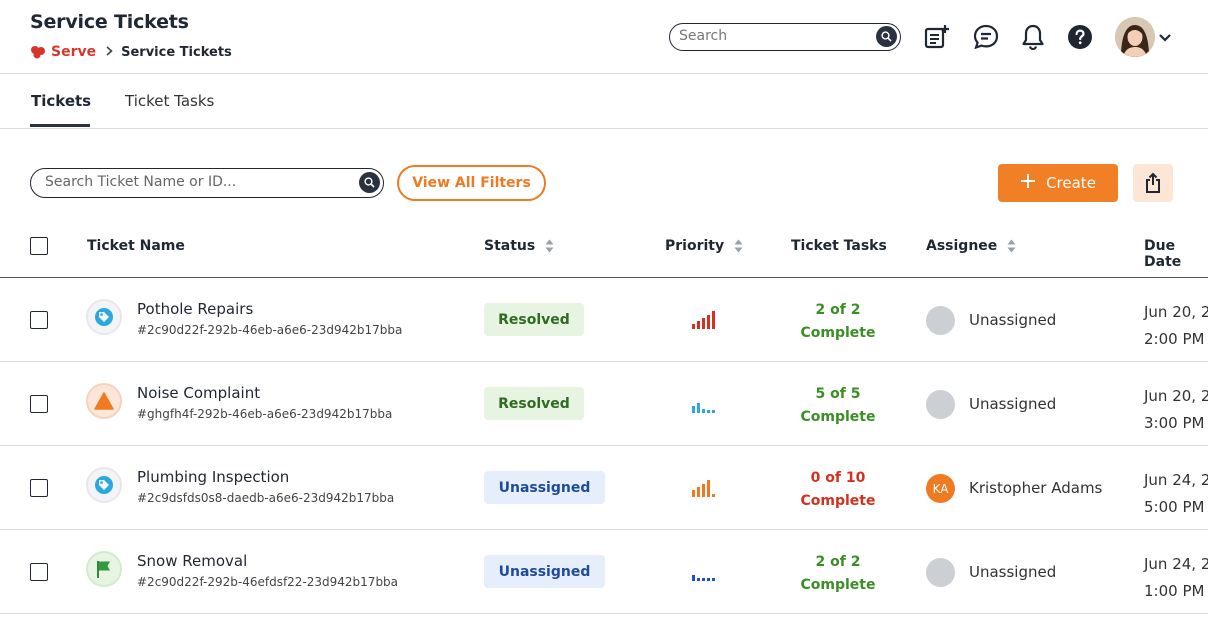 The height and width of the screenshot is (624, 1208). I want to click on assignee-name: Kristopher Adams, so click(1035, 488).